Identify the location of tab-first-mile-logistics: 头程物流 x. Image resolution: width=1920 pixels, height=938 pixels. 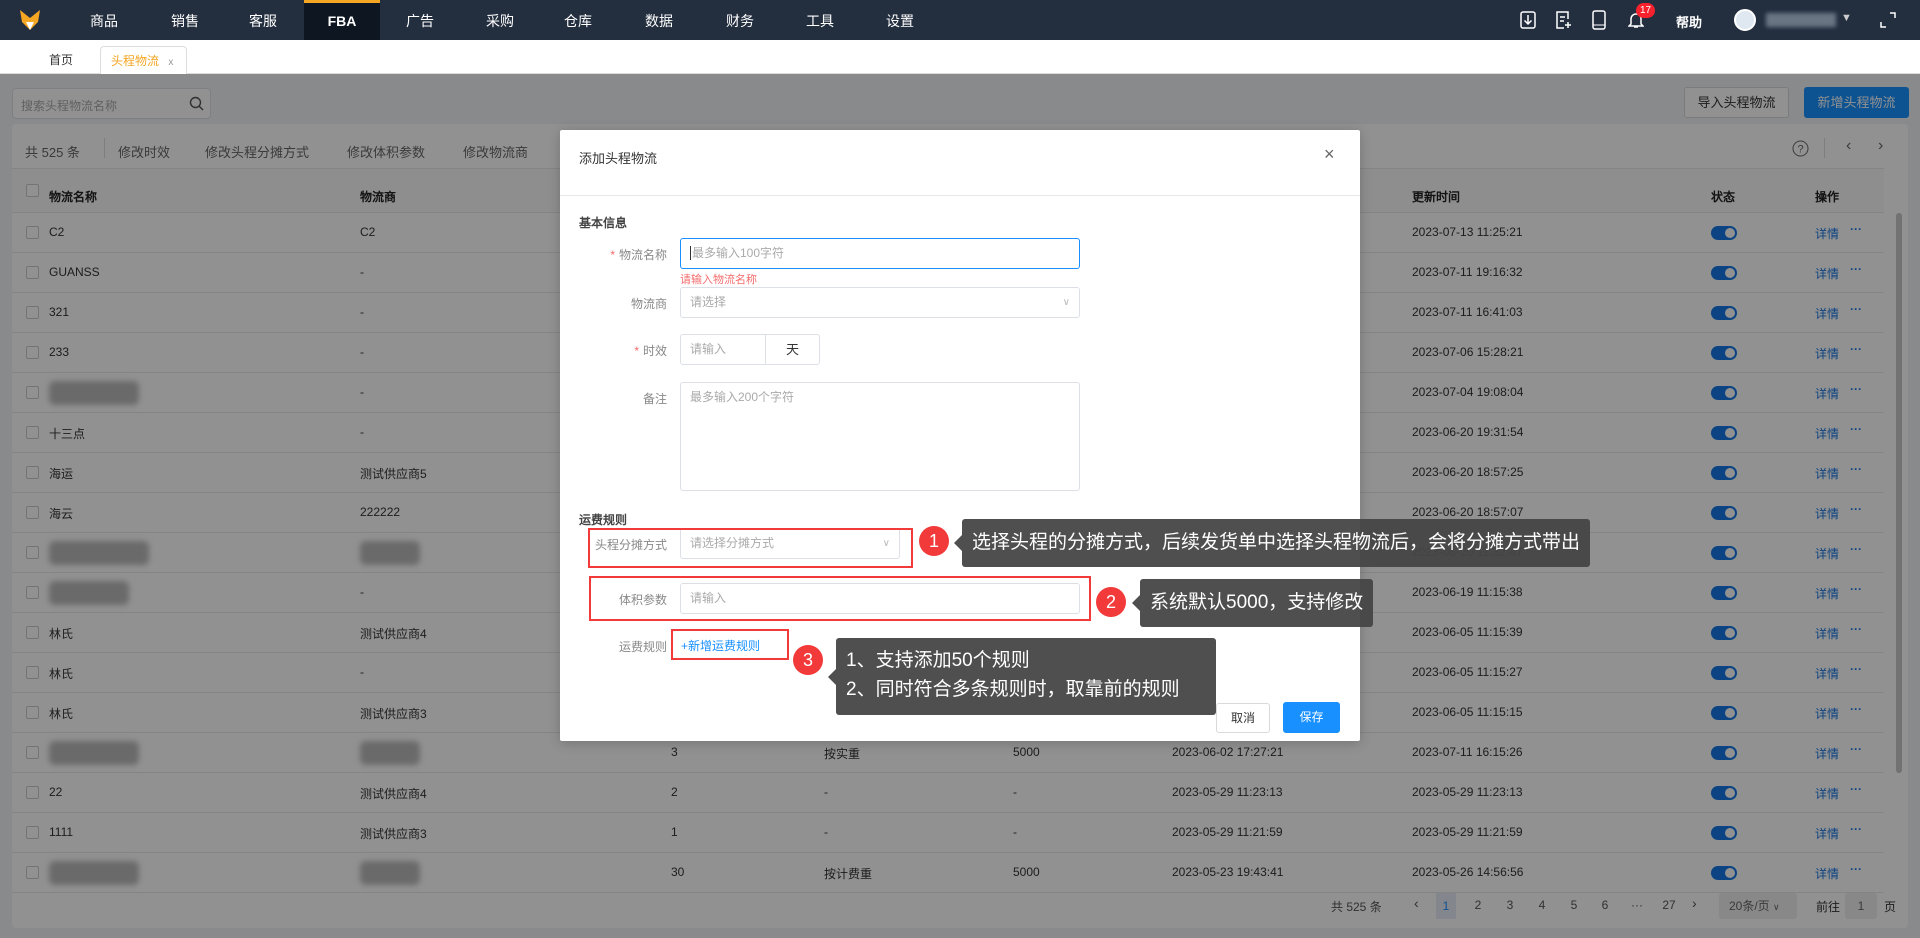
(143, 60).